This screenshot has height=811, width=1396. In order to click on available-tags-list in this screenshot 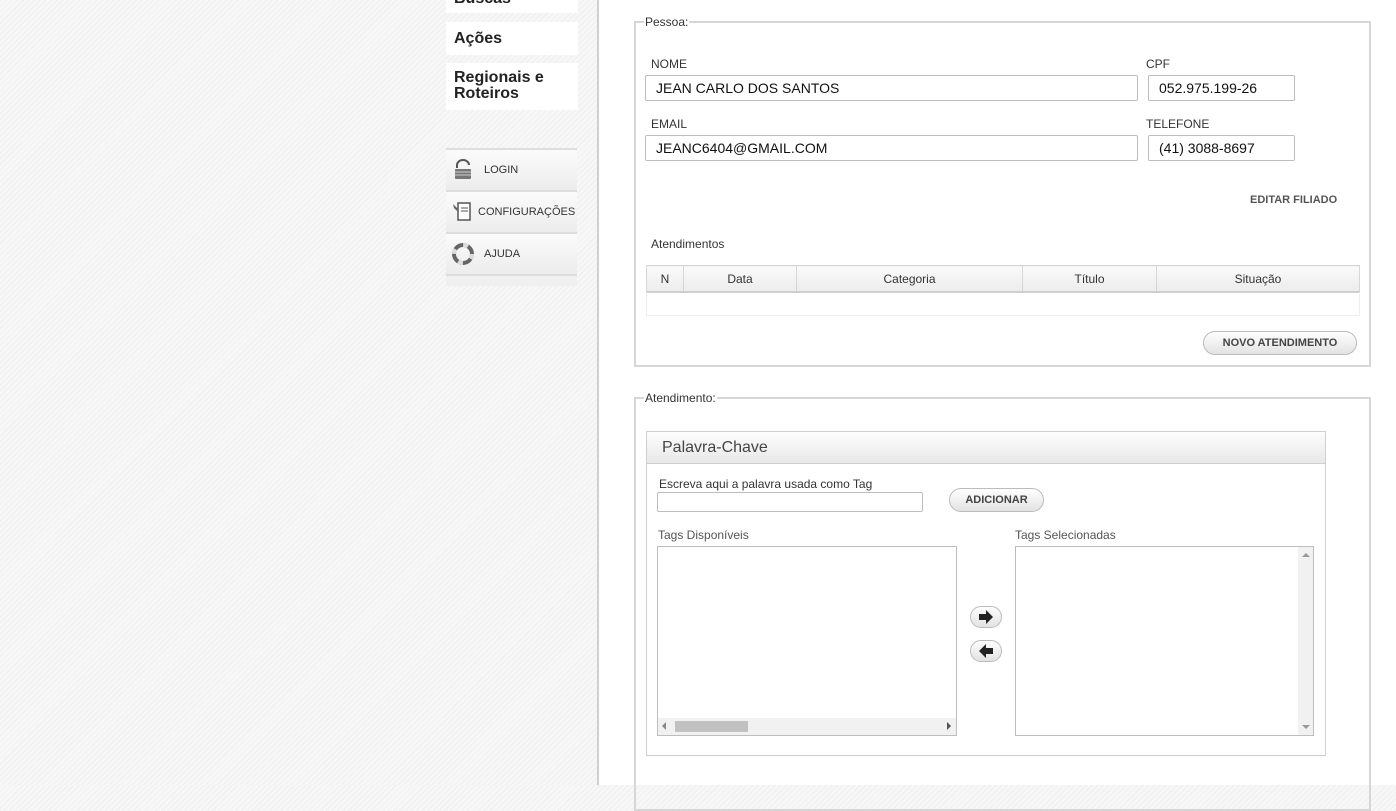, I will do `click(807, 641)`.